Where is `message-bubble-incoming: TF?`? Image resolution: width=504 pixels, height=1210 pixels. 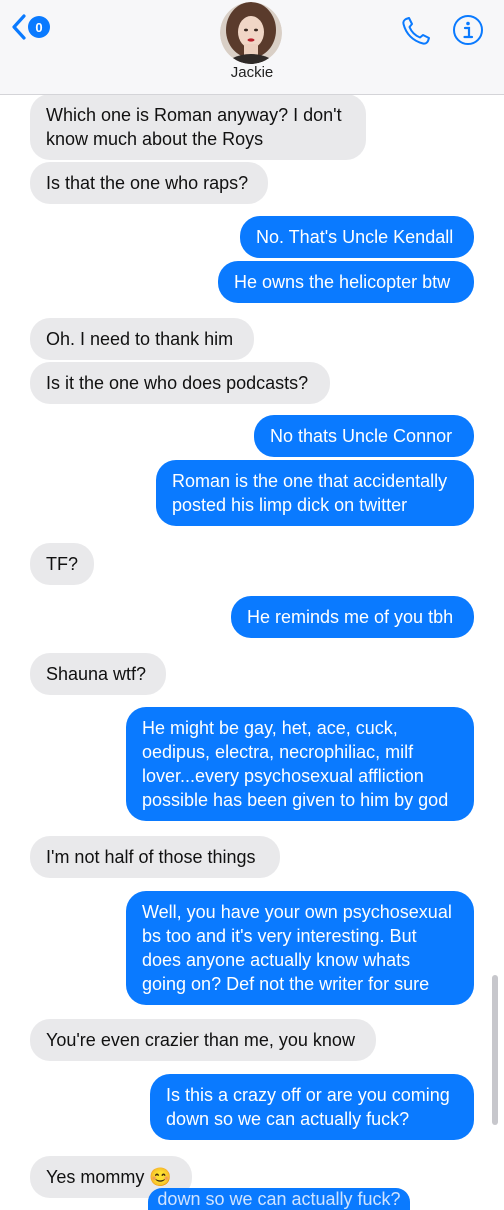 message-bubble-incoming: TF? is located at coordinates (62, 564).